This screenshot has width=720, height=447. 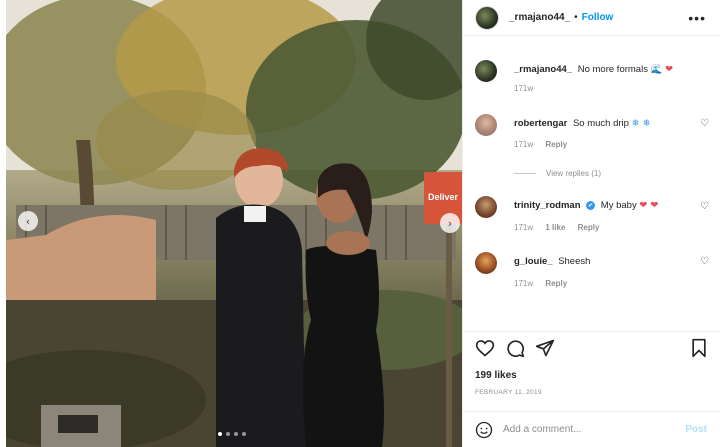 What do you see at coordinates (641, 123) in the screenshot?
I see `snowflake-emoji: ❄ ❄` at bounding box center [641, 123].